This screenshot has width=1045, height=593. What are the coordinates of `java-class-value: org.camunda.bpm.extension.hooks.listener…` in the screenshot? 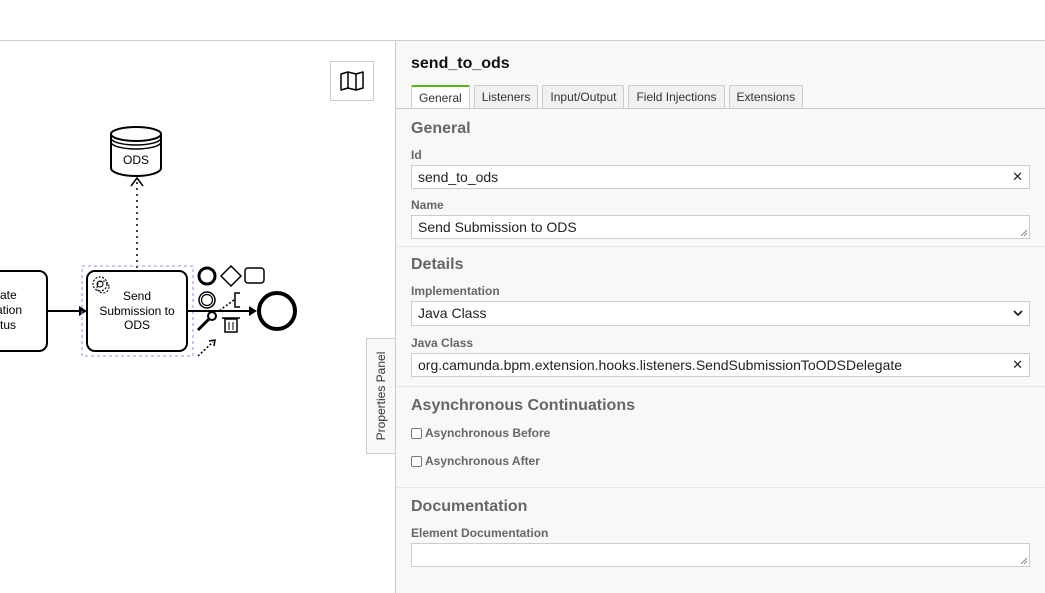 It's located at (660, 365).